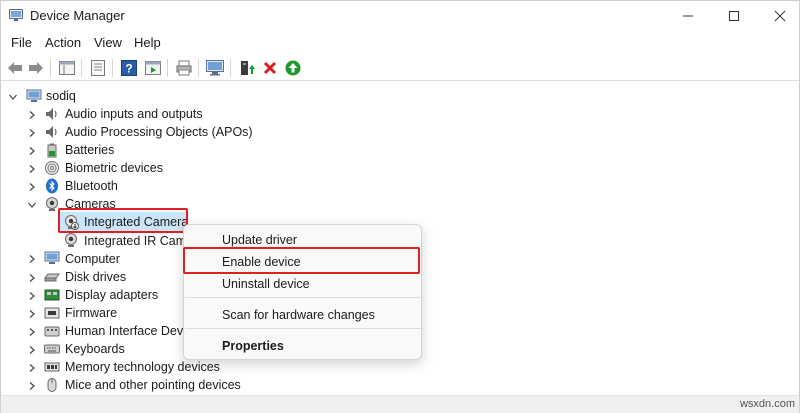 The image size is (800, 413). Describe the element at coordinates (153, 385) in the screenshot. I see `tree-item-mice: Mice and other pointing devices` at that location.